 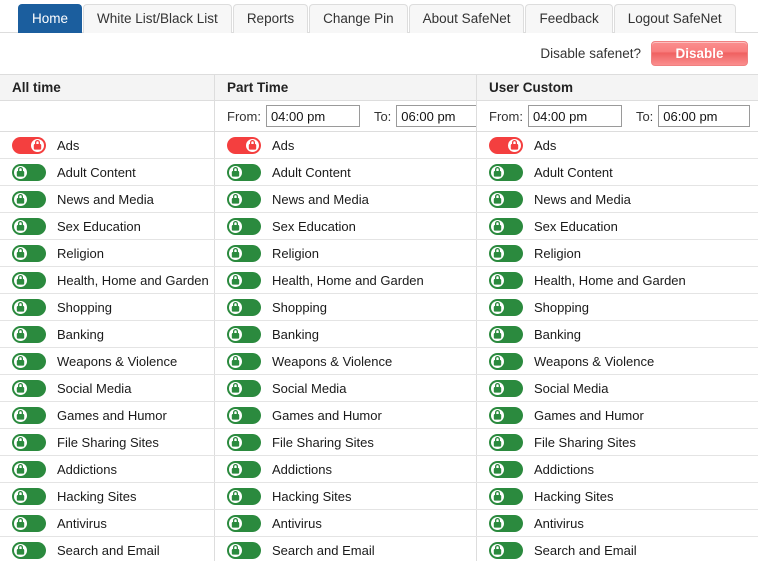 I want to click on to-label-2: To:, so click(x=382, y=116).